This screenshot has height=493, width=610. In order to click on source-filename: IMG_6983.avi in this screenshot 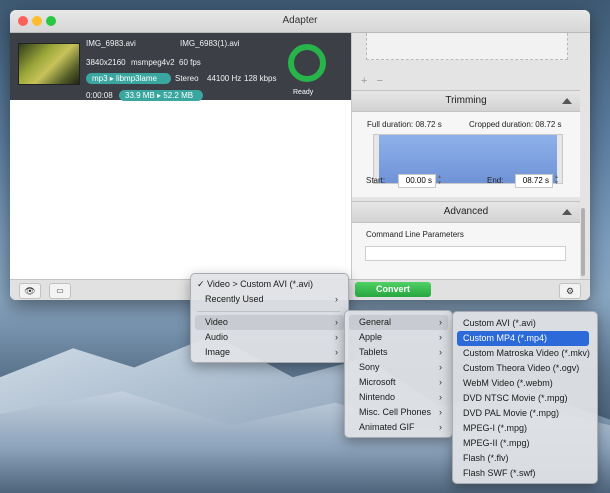, I will do `click(111, 43)`.